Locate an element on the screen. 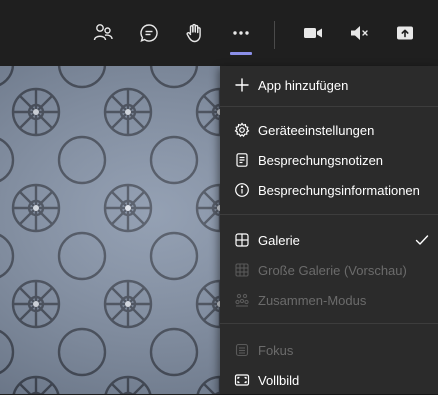 The width and height of the screenshot is (438, 395). chat-button is located at coordinates (149, 33).